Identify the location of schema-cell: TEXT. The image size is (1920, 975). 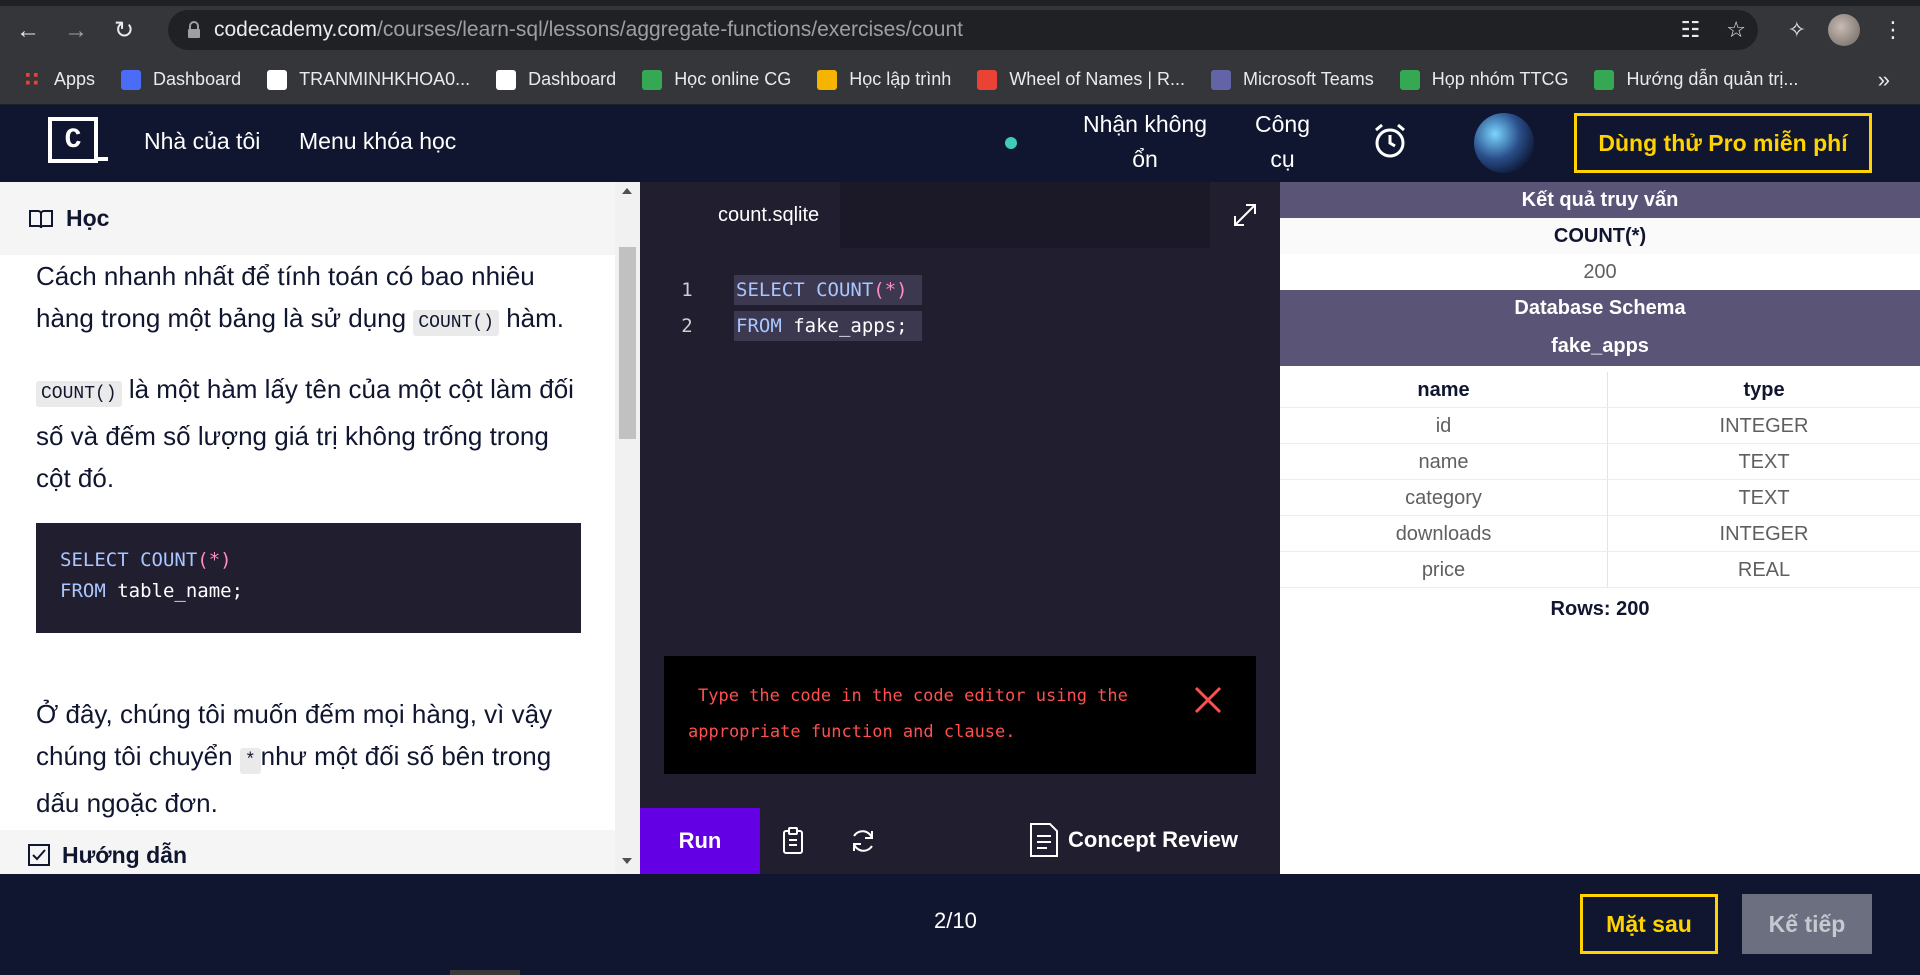
(1764, 462).